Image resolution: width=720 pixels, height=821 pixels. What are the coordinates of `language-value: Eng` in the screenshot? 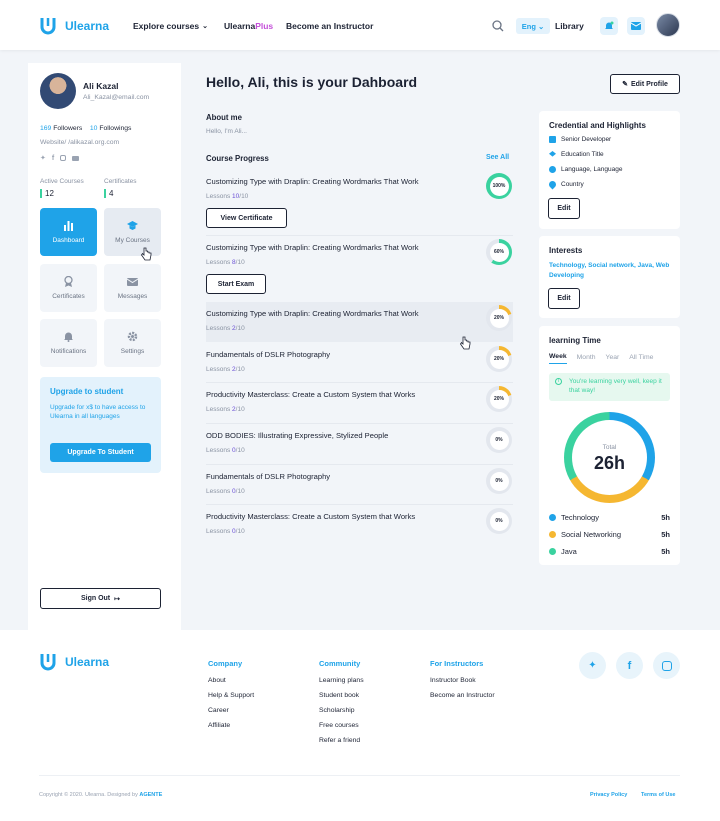 It's located at (528, 26).